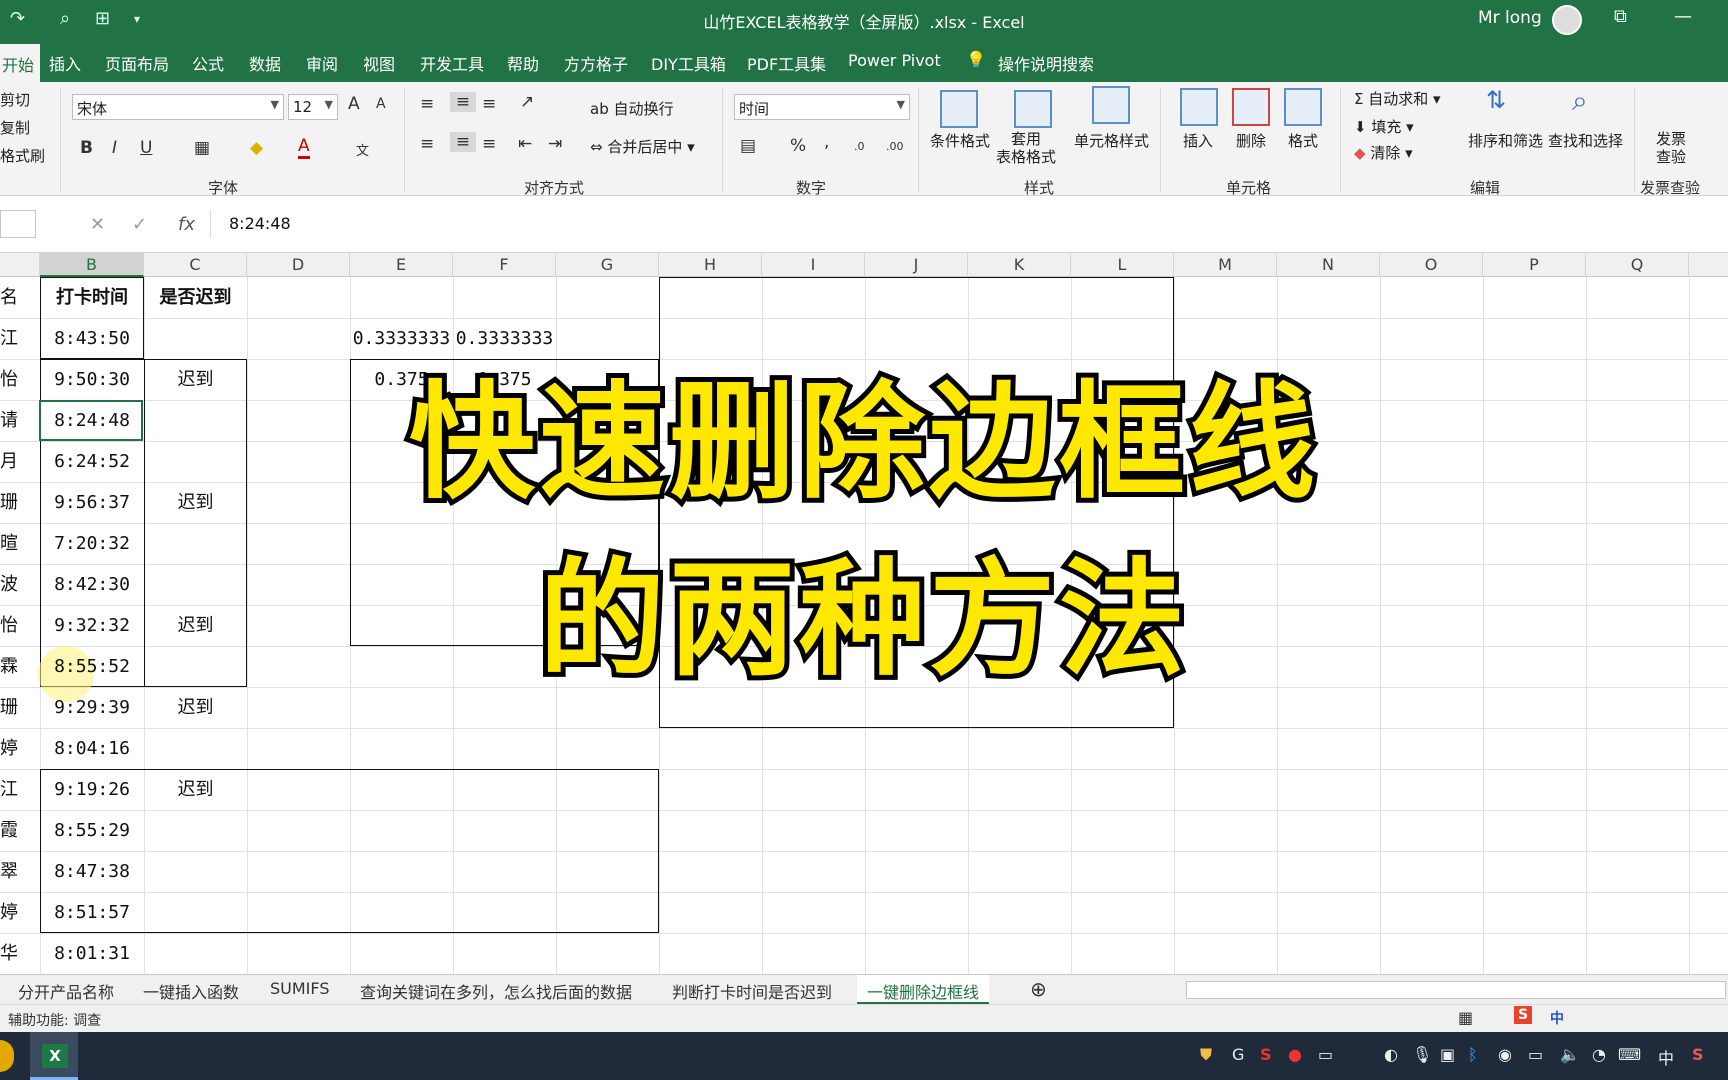 The width and height of the screenshot is (1728, 1080). I want to click on font-size-combo: 12 ▼, so click(313, 107).